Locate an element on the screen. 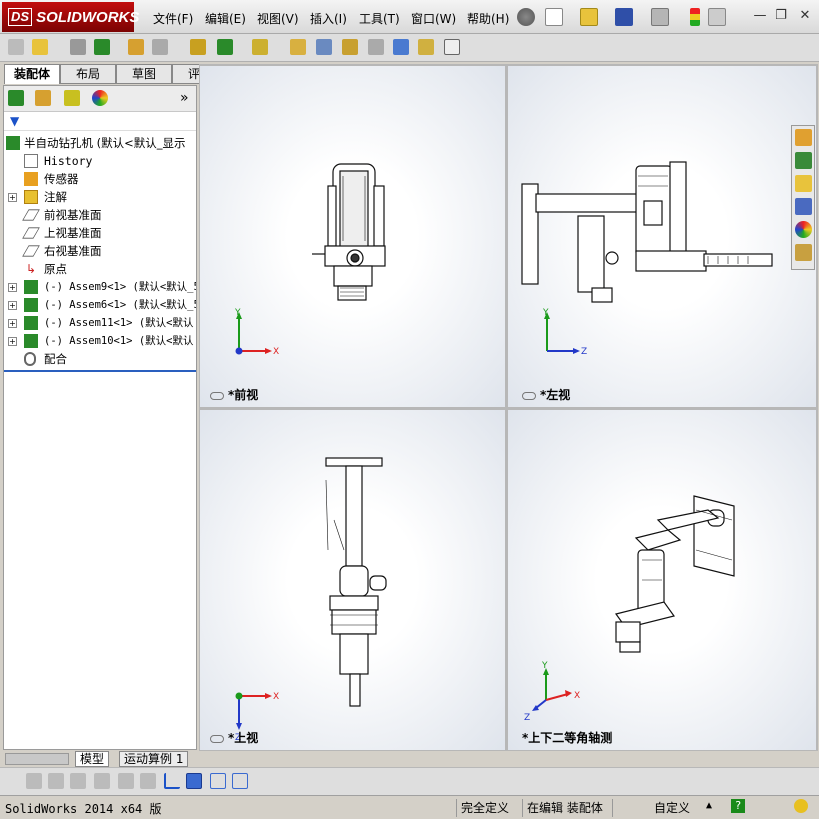  smart-fasteners-icon is located at coordinates (136, 47).